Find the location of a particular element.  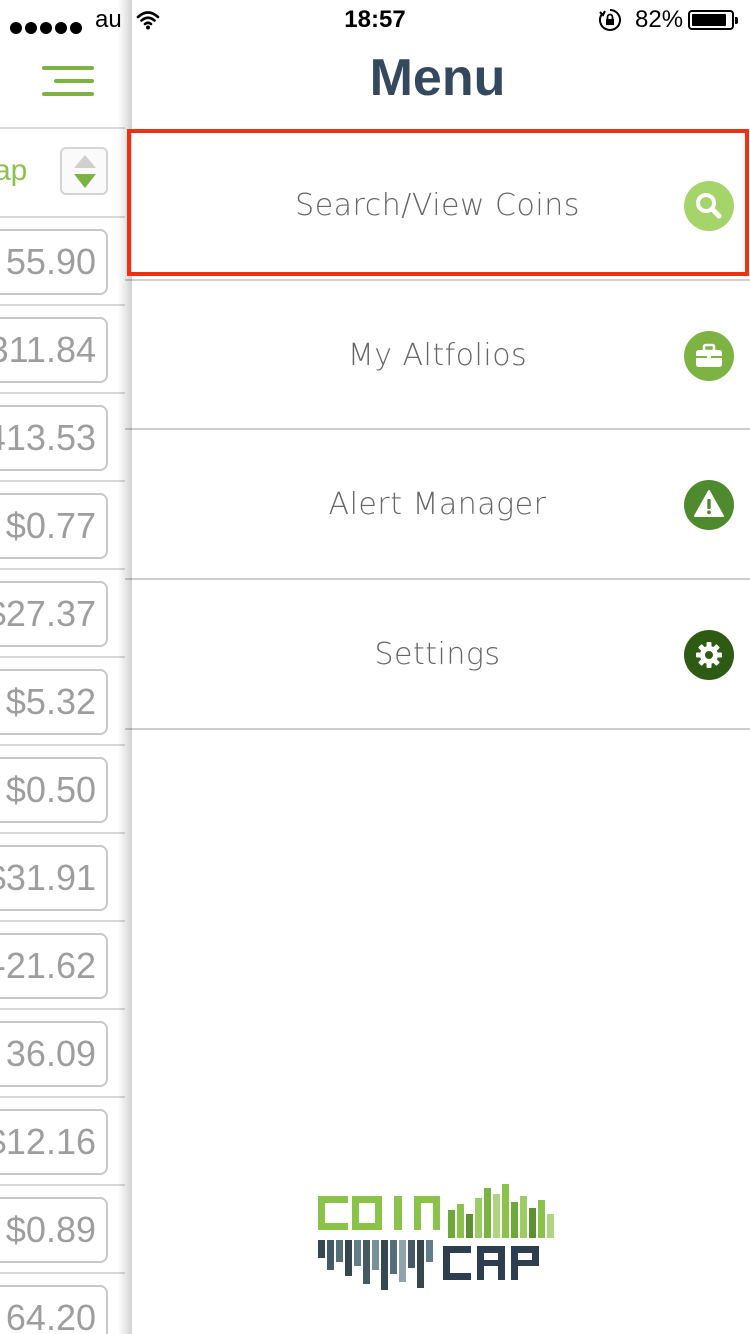

price-cell: 413.53 is located at coordinates (54, 438).